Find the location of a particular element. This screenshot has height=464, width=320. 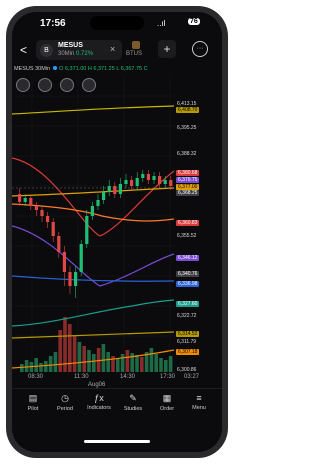

time-tick: 17:30 is located at coordinates (168, 377).